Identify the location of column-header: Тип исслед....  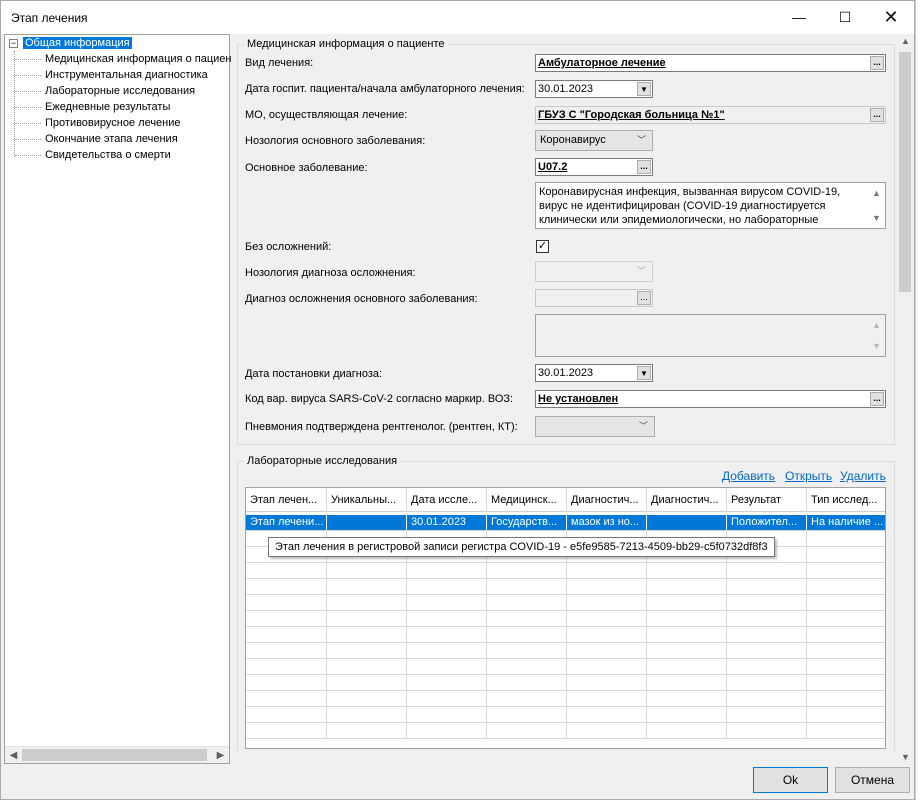
(846, 500).